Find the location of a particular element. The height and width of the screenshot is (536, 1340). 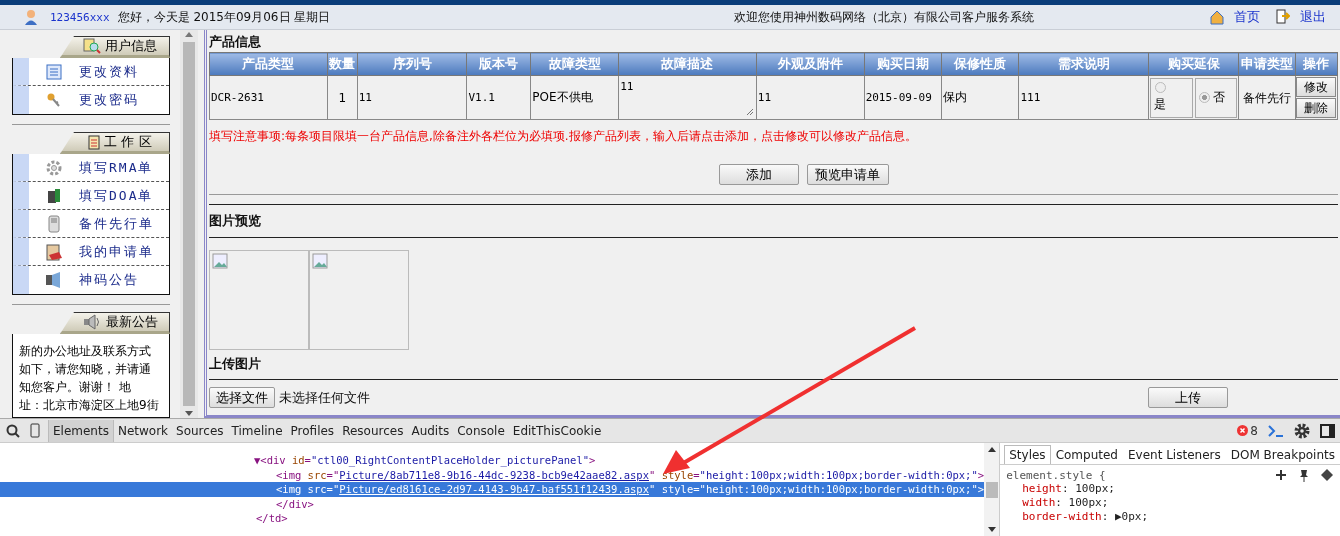

section-title: 最新公告 is located at coordinates (132, 322).